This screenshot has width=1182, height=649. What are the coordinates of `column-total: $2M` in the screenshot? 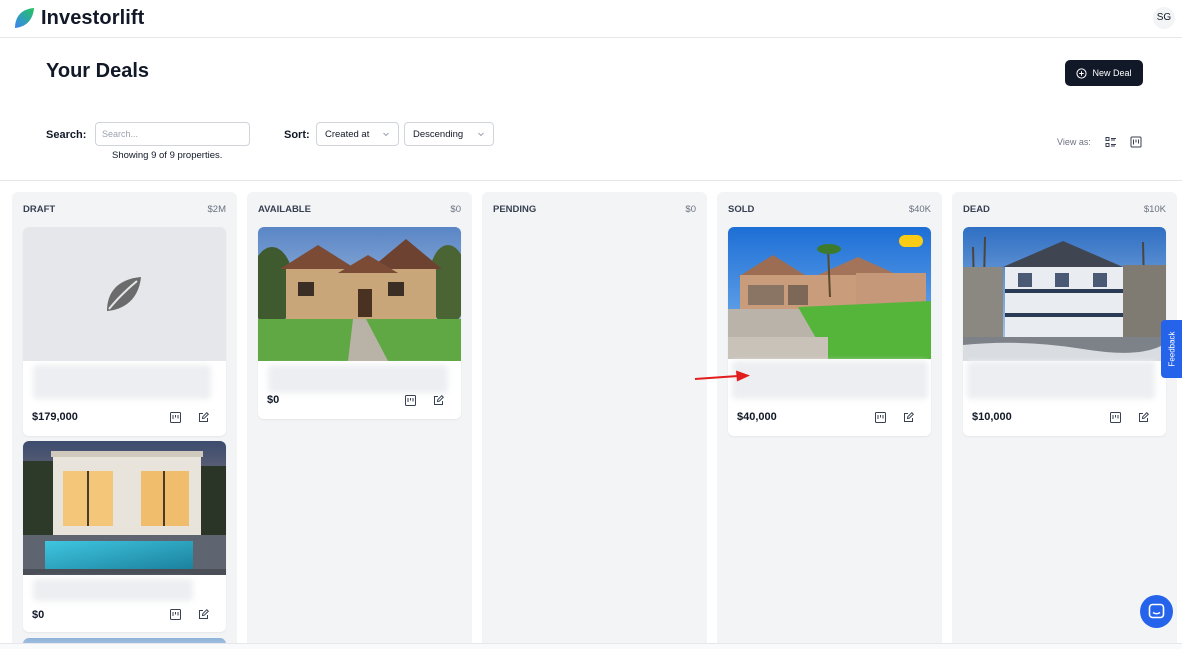 It's located at (216, 209).